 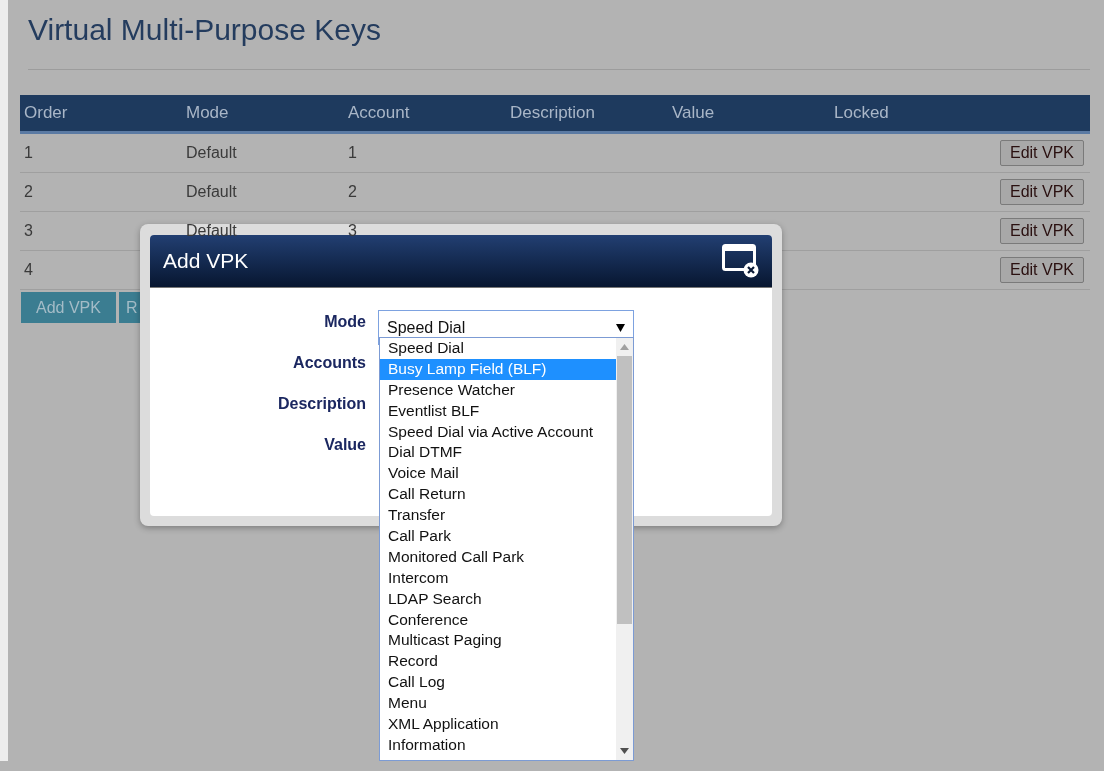 What do you see at coordinates (498, 620) in the screenshot?
I see `dropdown-option: Conference` at bounding box center [498, 620].